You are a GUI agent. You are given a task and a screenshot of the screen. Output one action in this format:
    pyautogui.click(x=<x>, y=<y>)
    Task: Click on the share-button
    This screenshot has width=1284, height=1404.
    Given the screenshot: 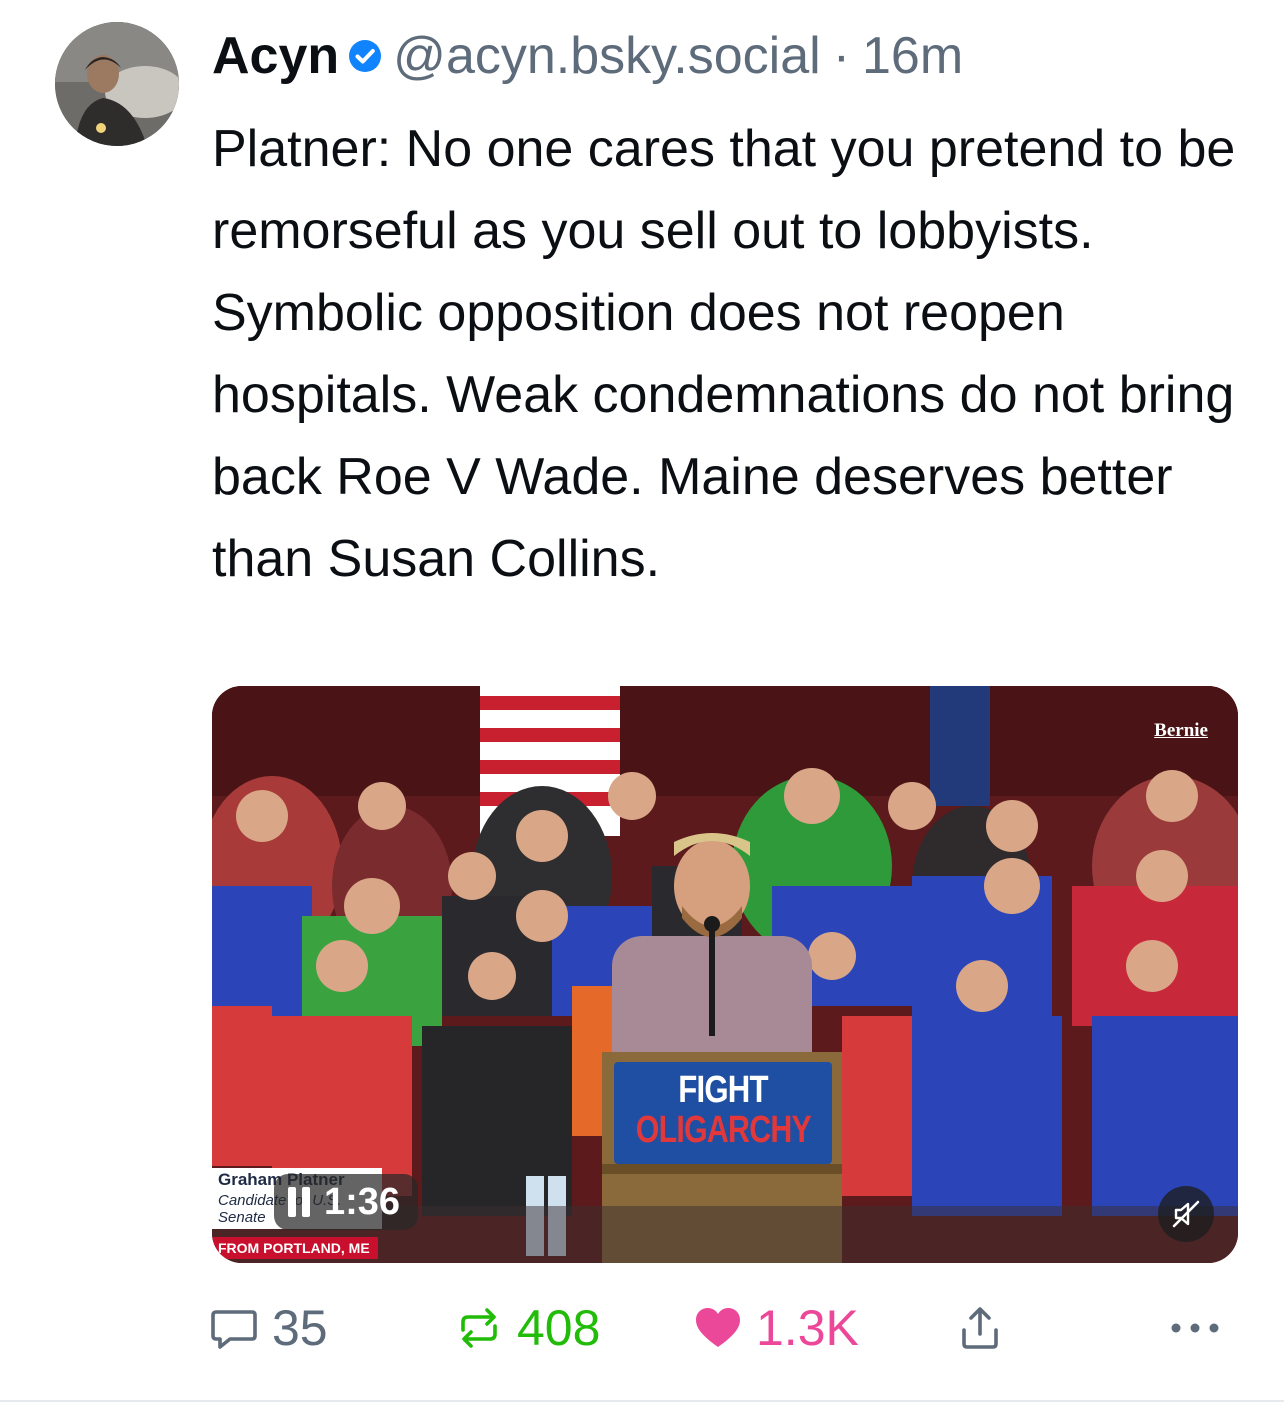 What is the action you would take?
    pyautogui.click(x=980, y=1328)
    